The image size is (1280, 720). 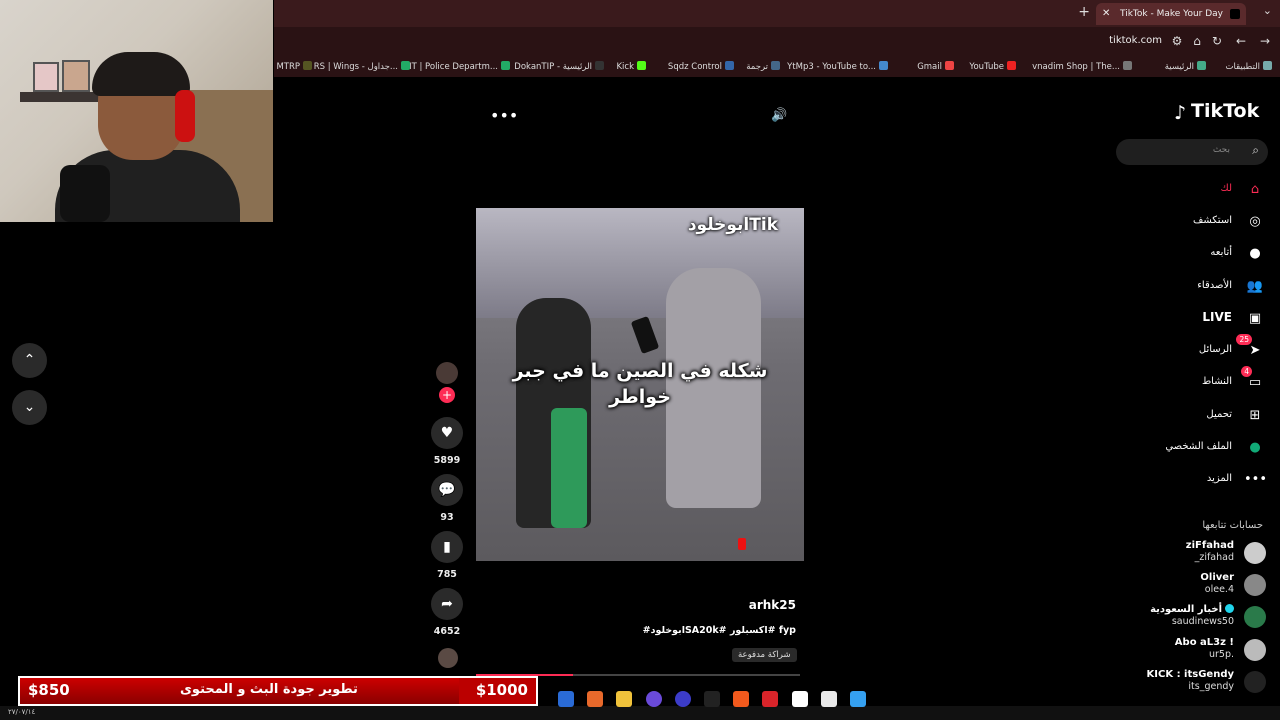 I want to click on sidebar-item-for-you: لك ⌂, so click(x=1206, y=190).